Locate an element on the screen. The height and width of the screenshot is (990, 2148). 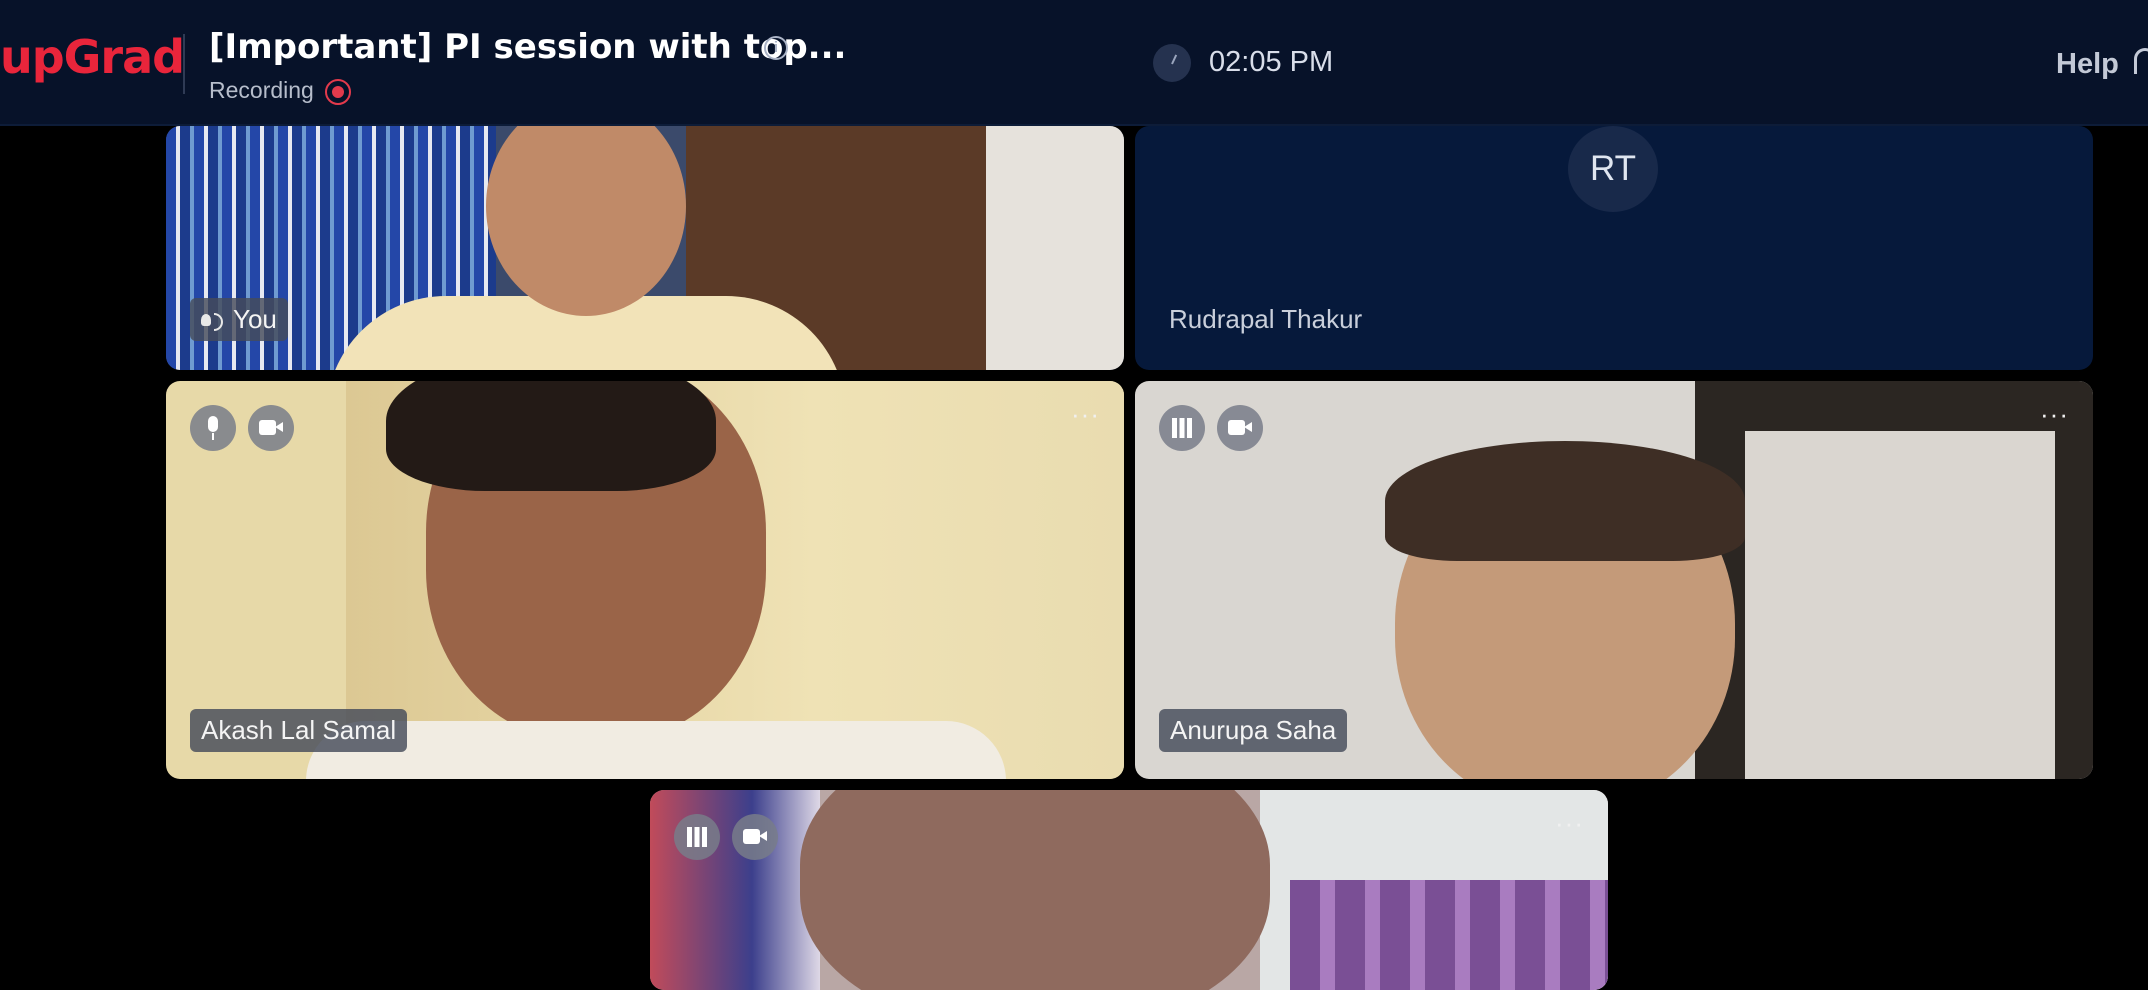
participant-name: Rudrapal Thakur is located at coordinates (1266, 319).